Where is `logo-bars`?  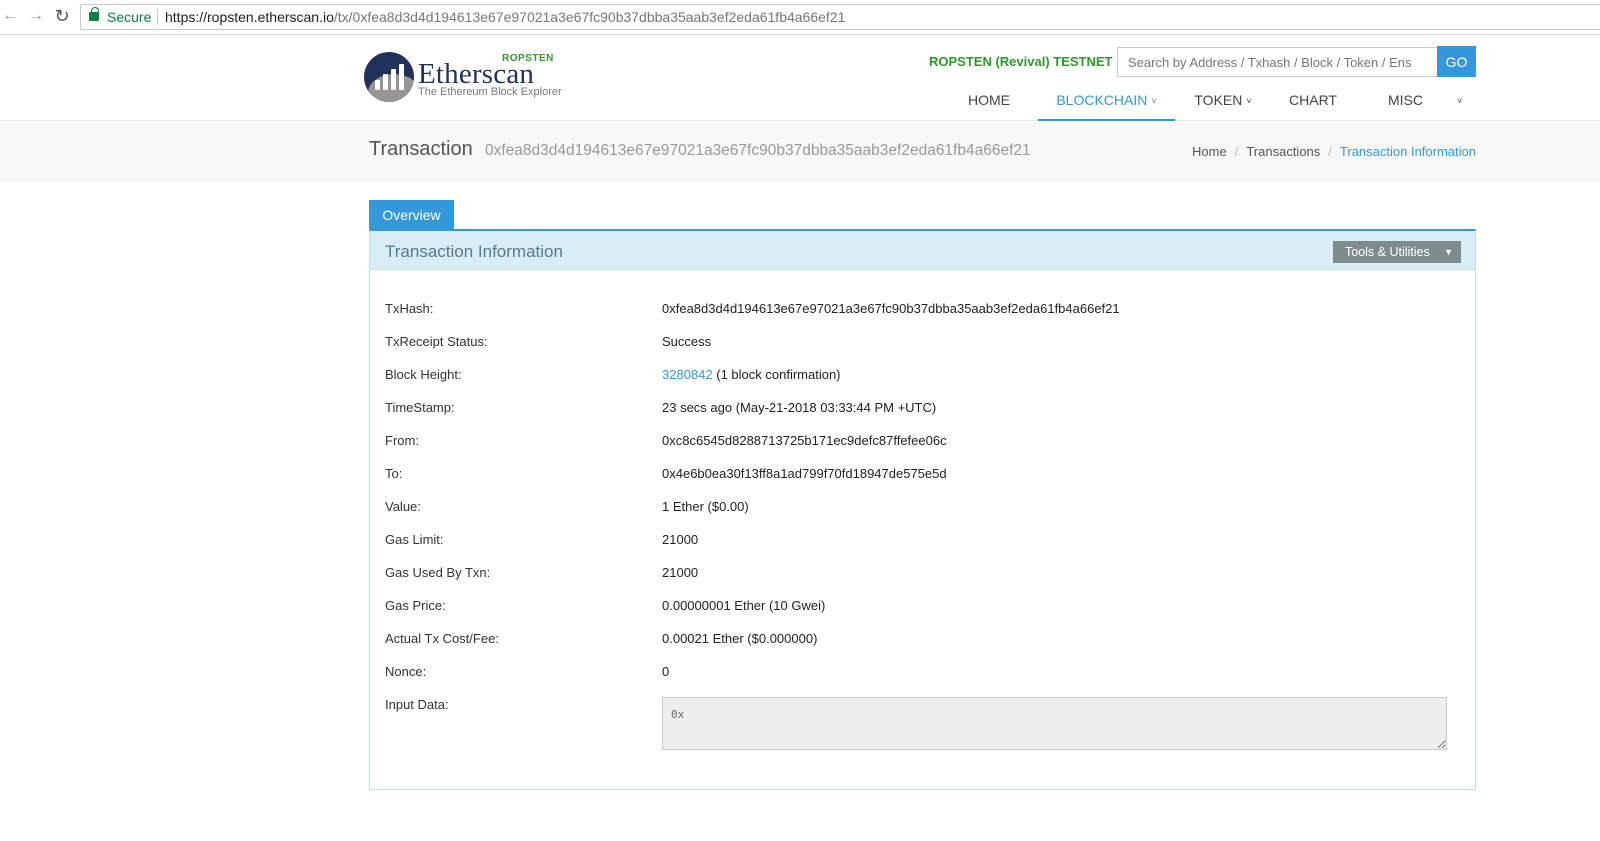
logo-bars is located at coordinates (390, 77).